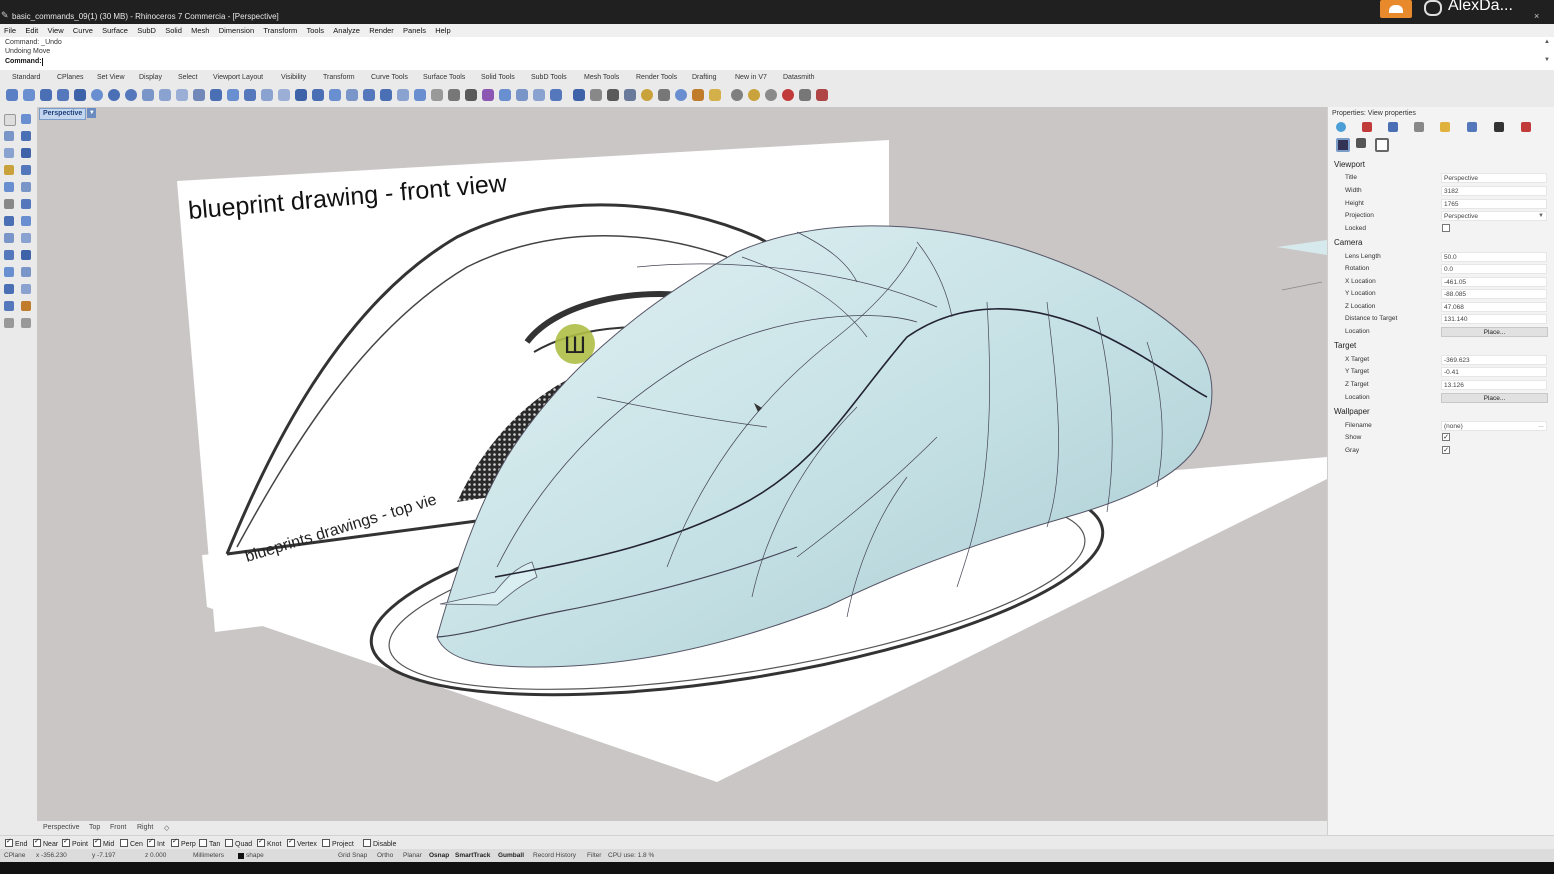 This screenshot has height=874, width=1554. I want to click on extrude-tool-icon, so click(26, 221).